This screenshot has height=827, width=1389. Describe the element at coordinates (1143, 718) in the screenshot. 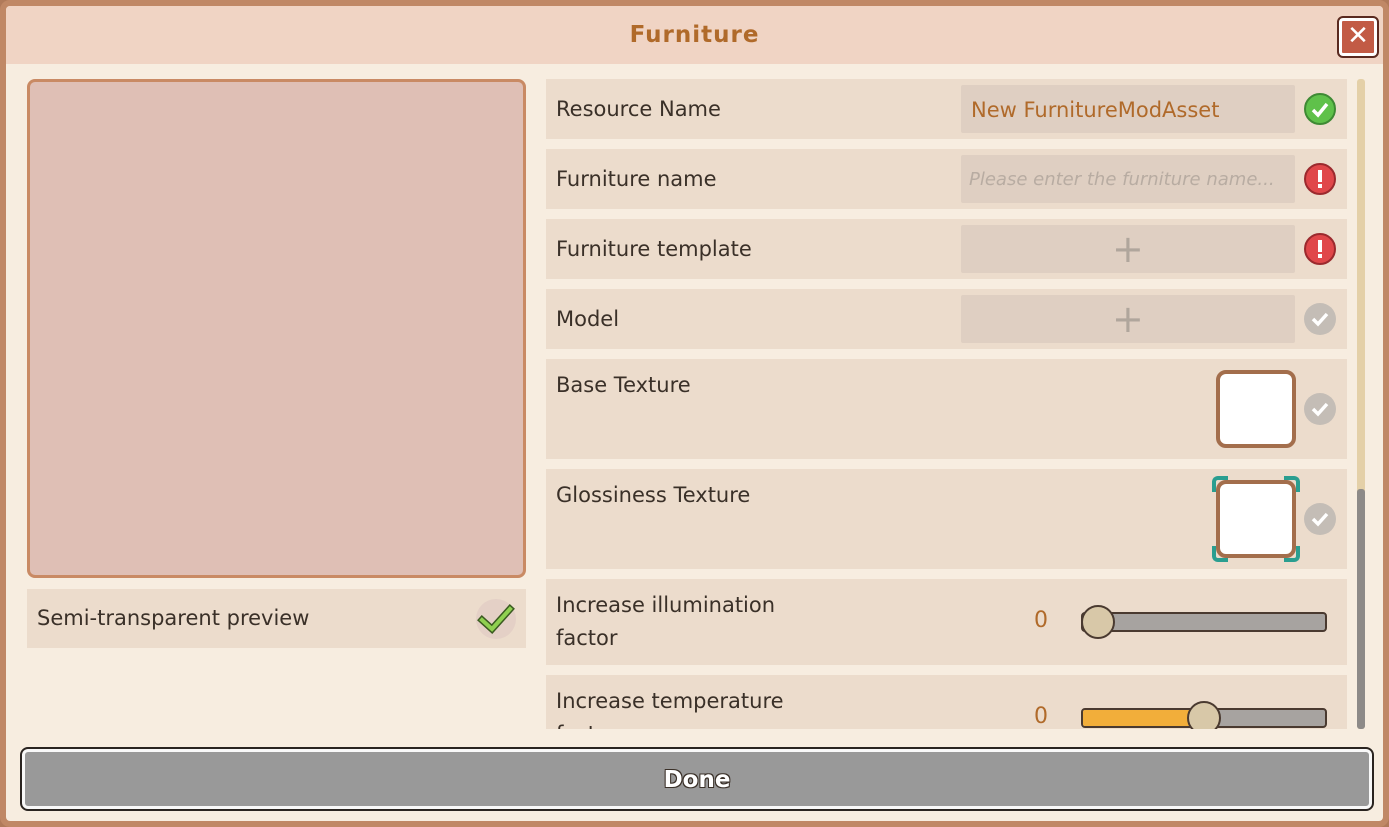

I see `slider-fill` at that location.